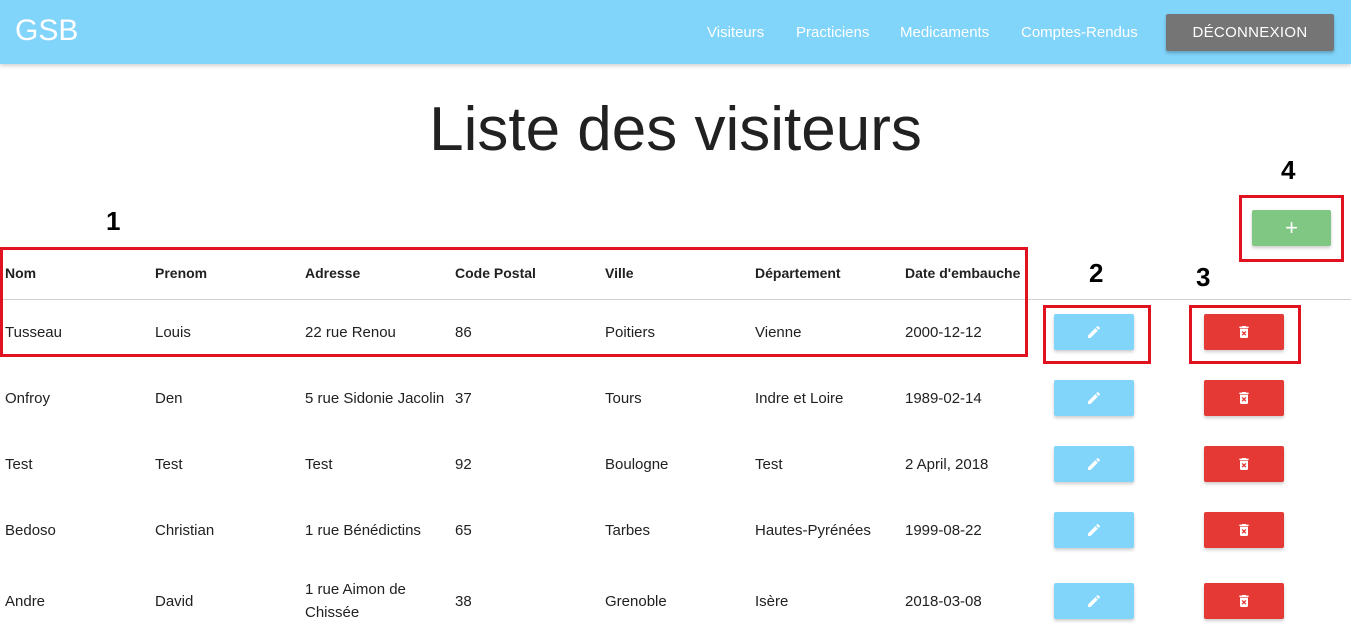 Image resolution: width=1351 pixels, height=630 pixels. I want to click on cell-departement: Isère, so click(772, 601).